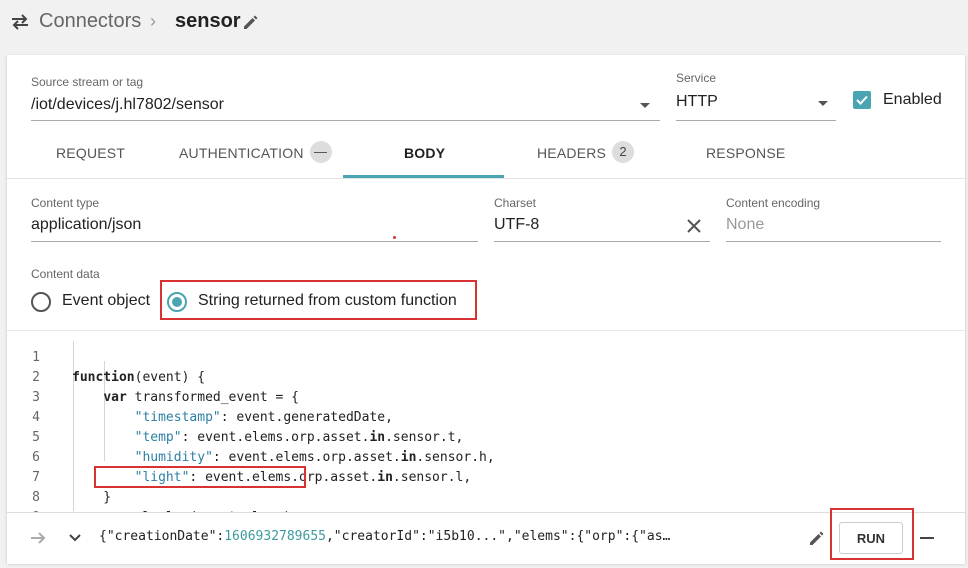  Describe the element at coordinates (484, 23) in the screenshot. I see `top-bar: Connectors › sensor` at that location.